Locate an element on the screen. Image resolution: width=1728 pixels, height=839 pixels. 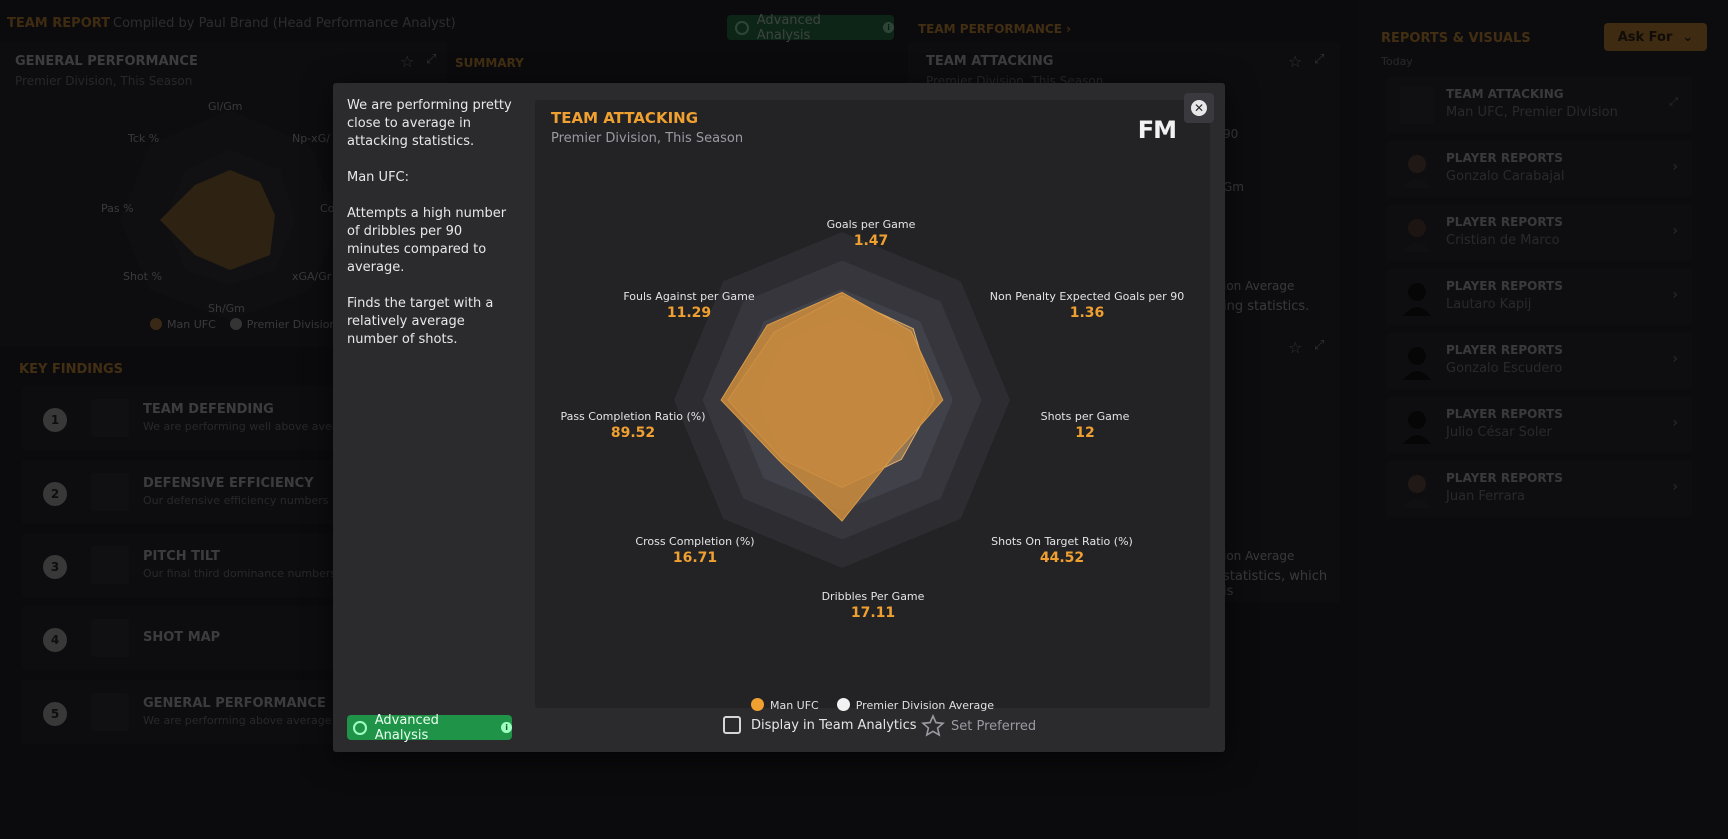
display-checkbox is located at coordinates (732, 725).